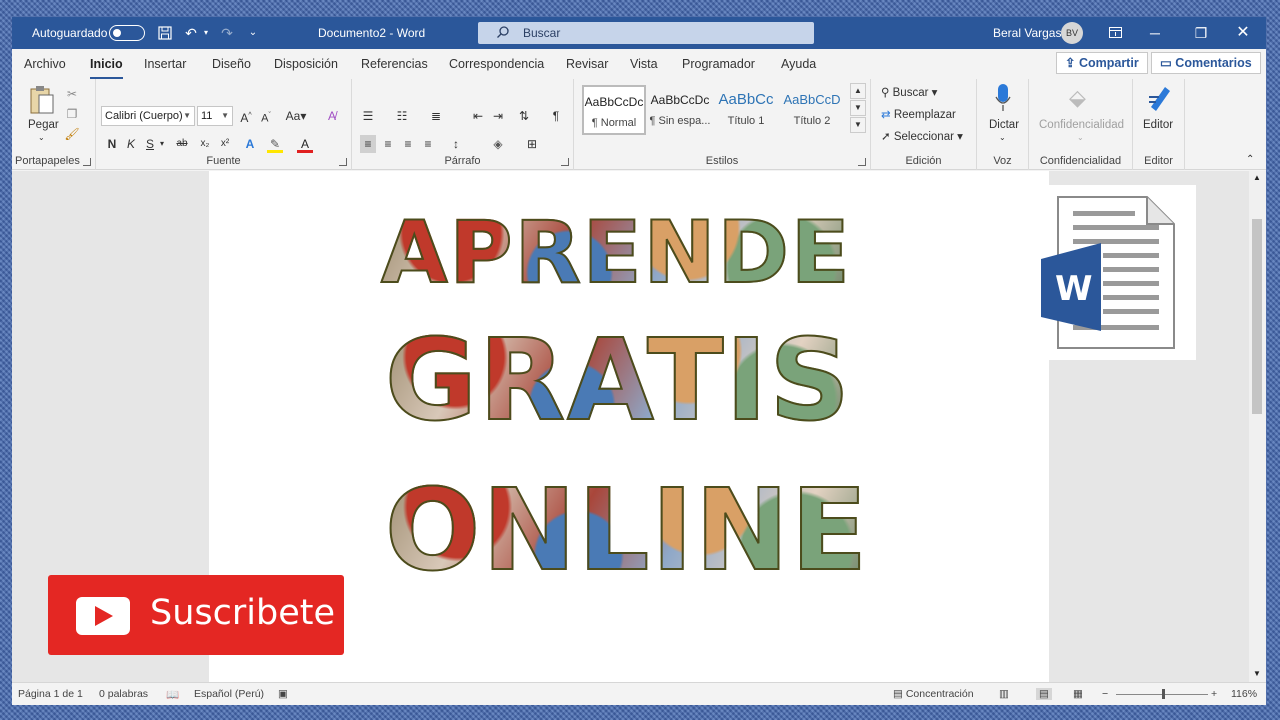 This screenshot has width=1280, height=720. Describe the element at coordinates (182, 144) in the screenshot. I see `strikethrough-icon: ab` at that location.